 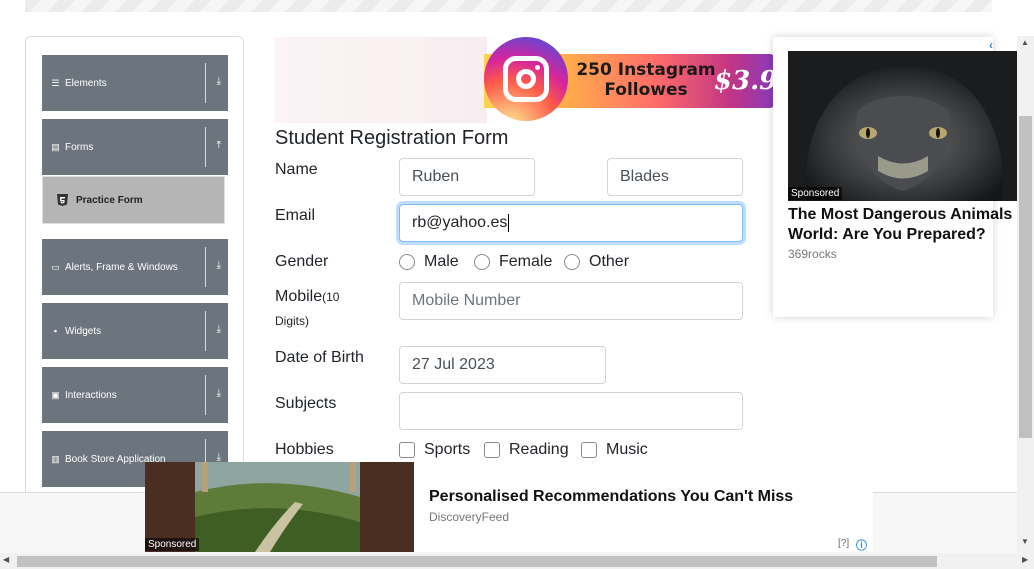 What do you see at coordinates (1025, 541) in the screenshot?
I see `scroll-down-icon: ▼` at bounding box center [1025, 541].